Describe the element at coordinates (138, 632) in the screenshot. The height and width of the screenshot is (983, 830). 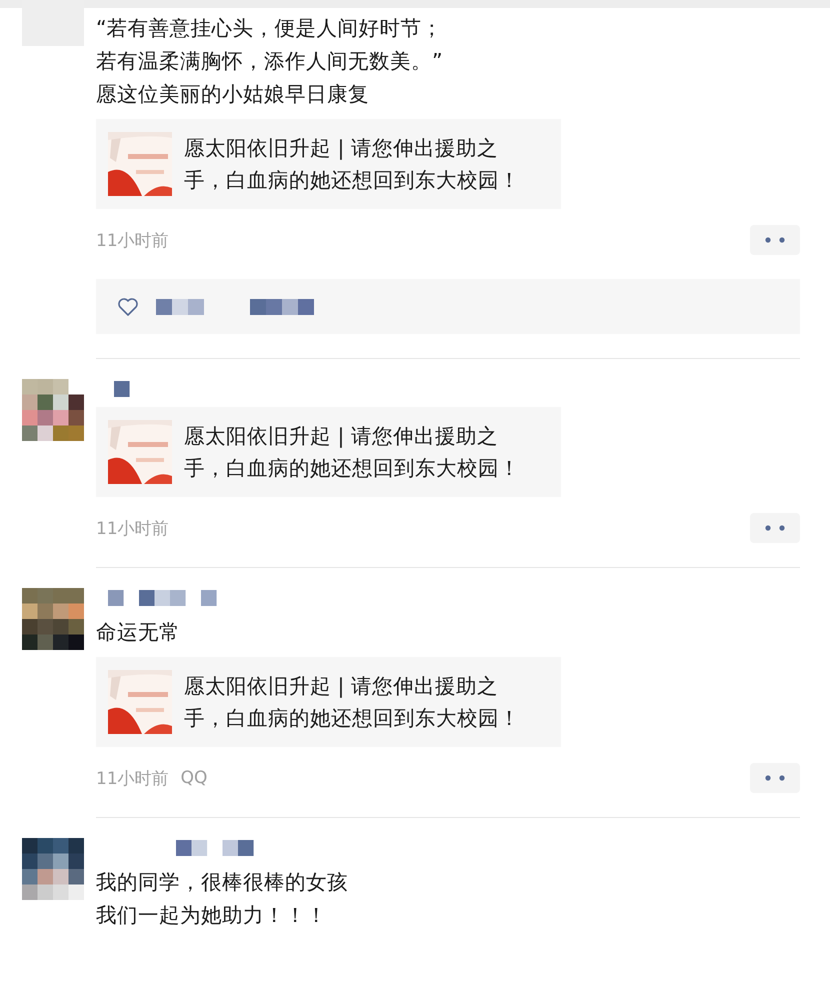
I see `post-text: 命运无常` at that location.